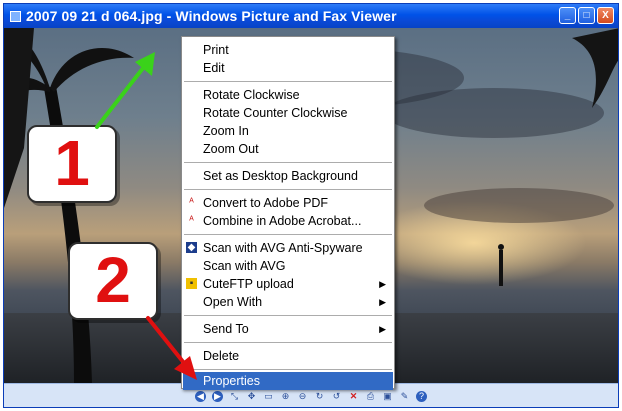  I want to click on menu-item-label: CuteFTP upload, so click(248, 284).